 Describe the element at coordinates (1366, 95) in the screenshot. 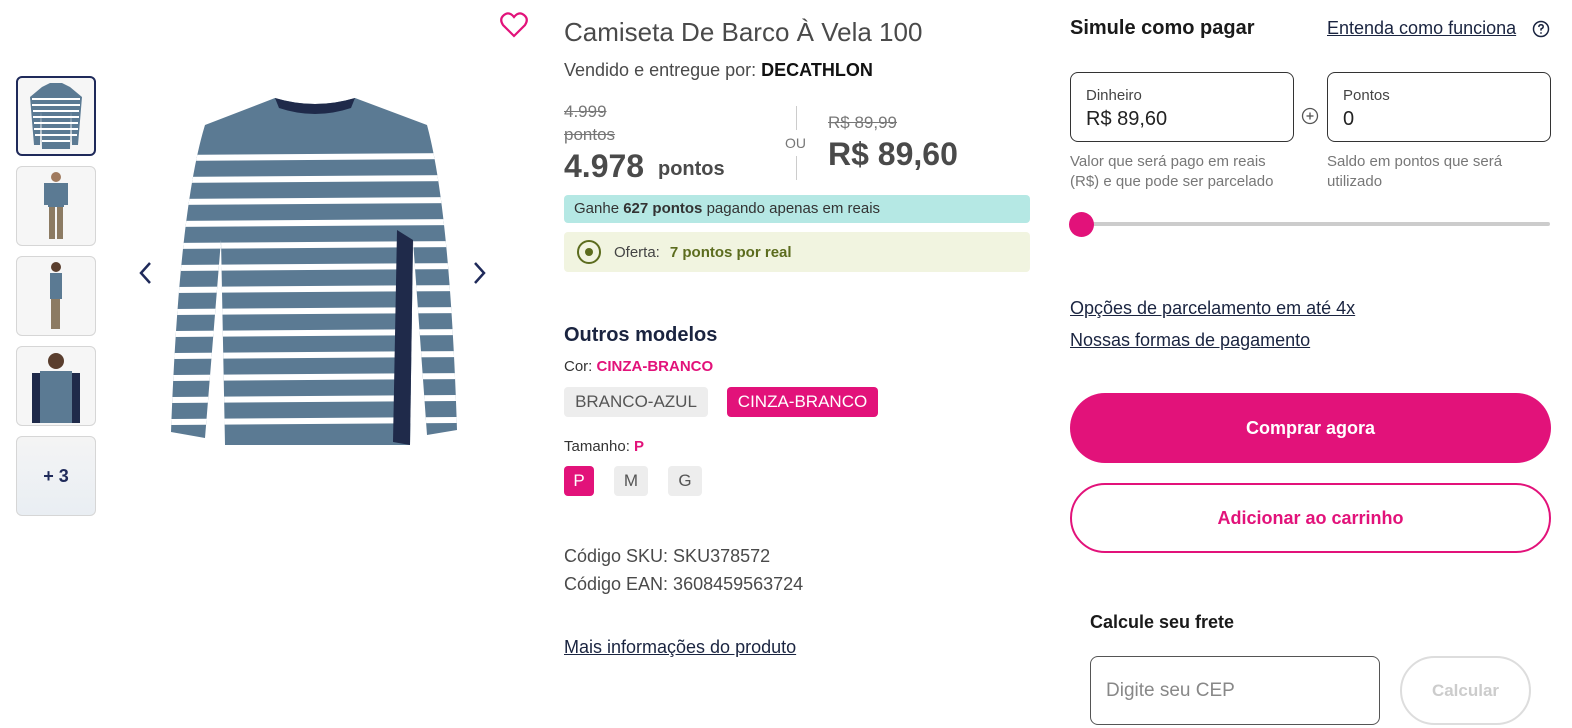

I see `points-field-label: Pontos` at that location.